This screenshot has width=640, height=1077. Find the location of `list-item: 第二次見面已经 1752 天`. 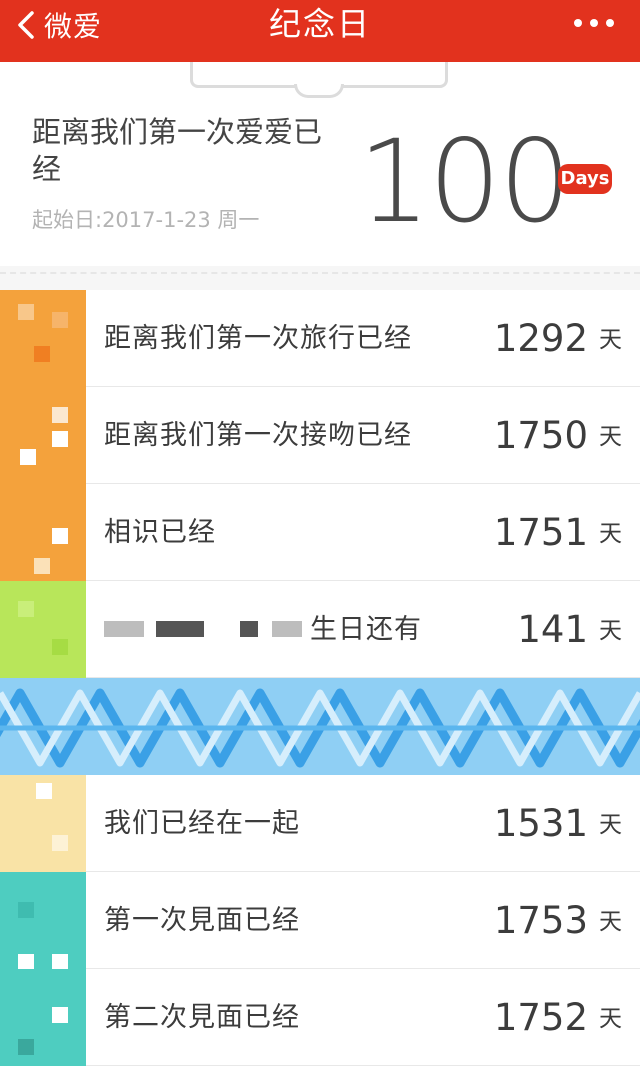

list-item: 第二次見面已经 1752 天 is located at coordinates (320, 1017).